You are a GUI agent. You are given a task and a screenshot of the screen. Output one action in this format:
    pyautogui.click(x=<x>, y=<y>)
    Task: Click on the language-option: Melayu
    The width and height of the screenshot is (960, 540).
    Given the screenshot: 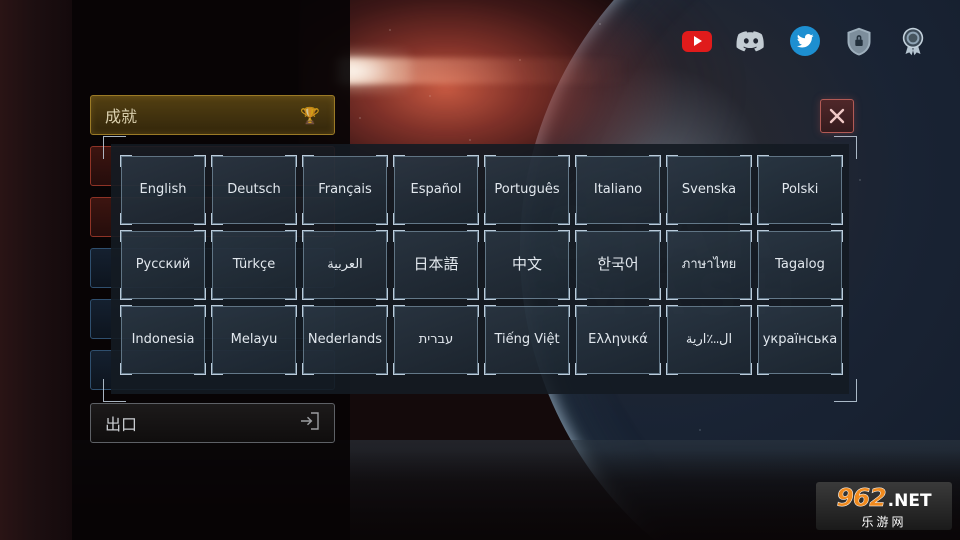 What is the action you would take?
    pyautogui.click(x=254, y=340)
    